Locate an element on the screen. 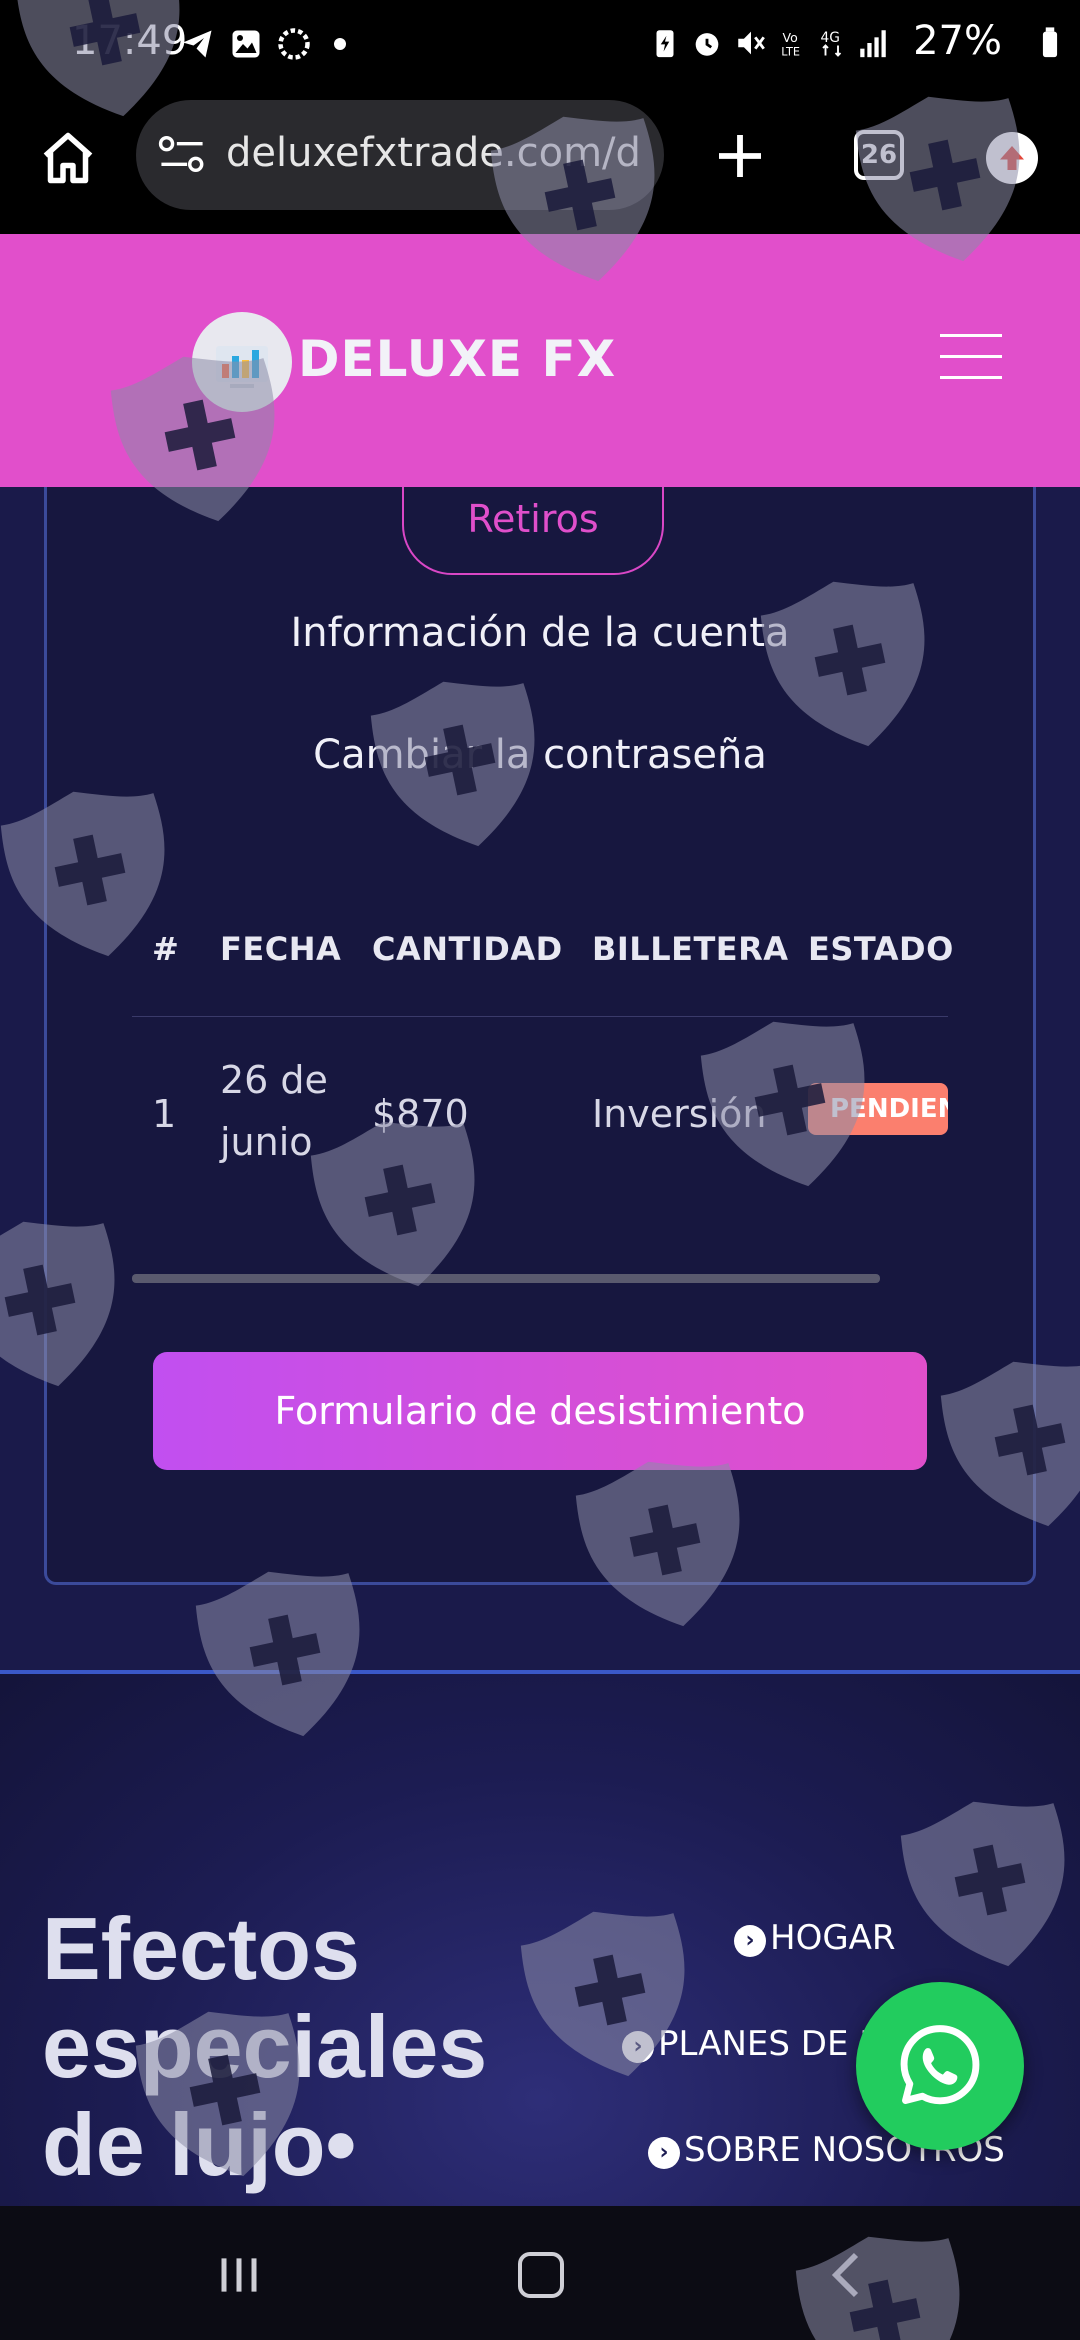  row-number: 1 is located at coordinates (164, 1114).